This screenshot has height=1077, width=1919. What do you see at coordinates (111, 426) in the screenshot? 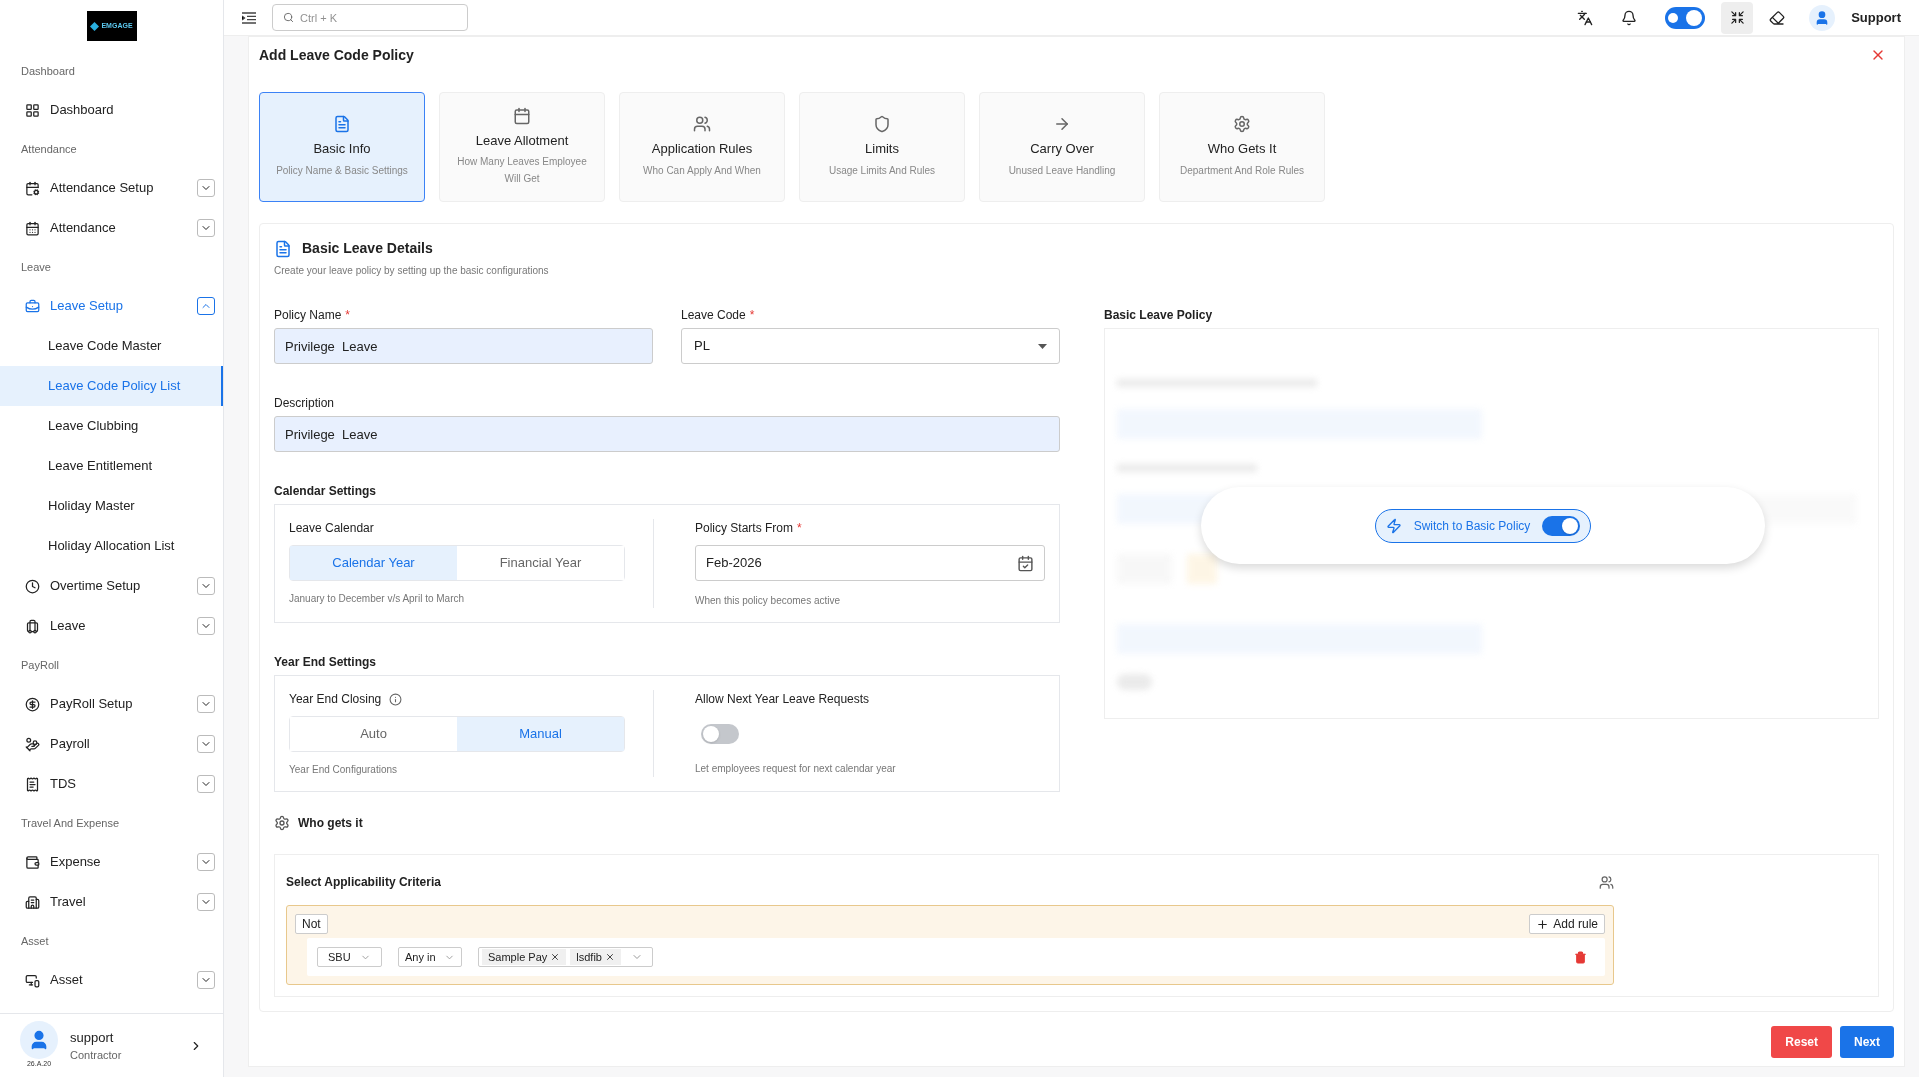
I see `sidebar-subitem: Leave Clubbing` at bounding box center [111, 426].